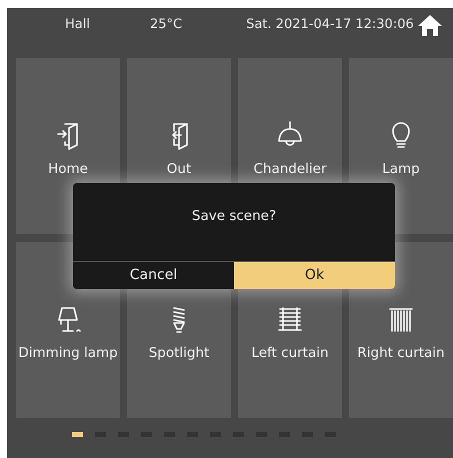  What do you see at coordinates (330, 25) in the screenshot?
I see `date-time-label: Sat. 2021-04-17 12:30:06` at bounding box center [330, 25].